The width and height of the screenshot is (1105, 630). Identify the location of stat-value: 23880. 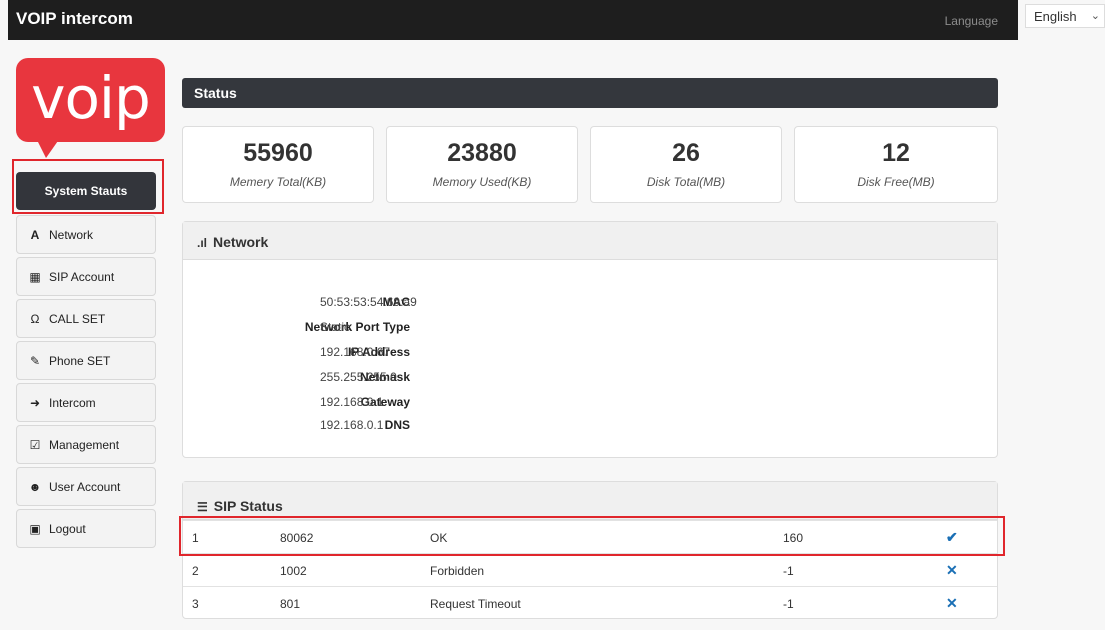
(482, 153).